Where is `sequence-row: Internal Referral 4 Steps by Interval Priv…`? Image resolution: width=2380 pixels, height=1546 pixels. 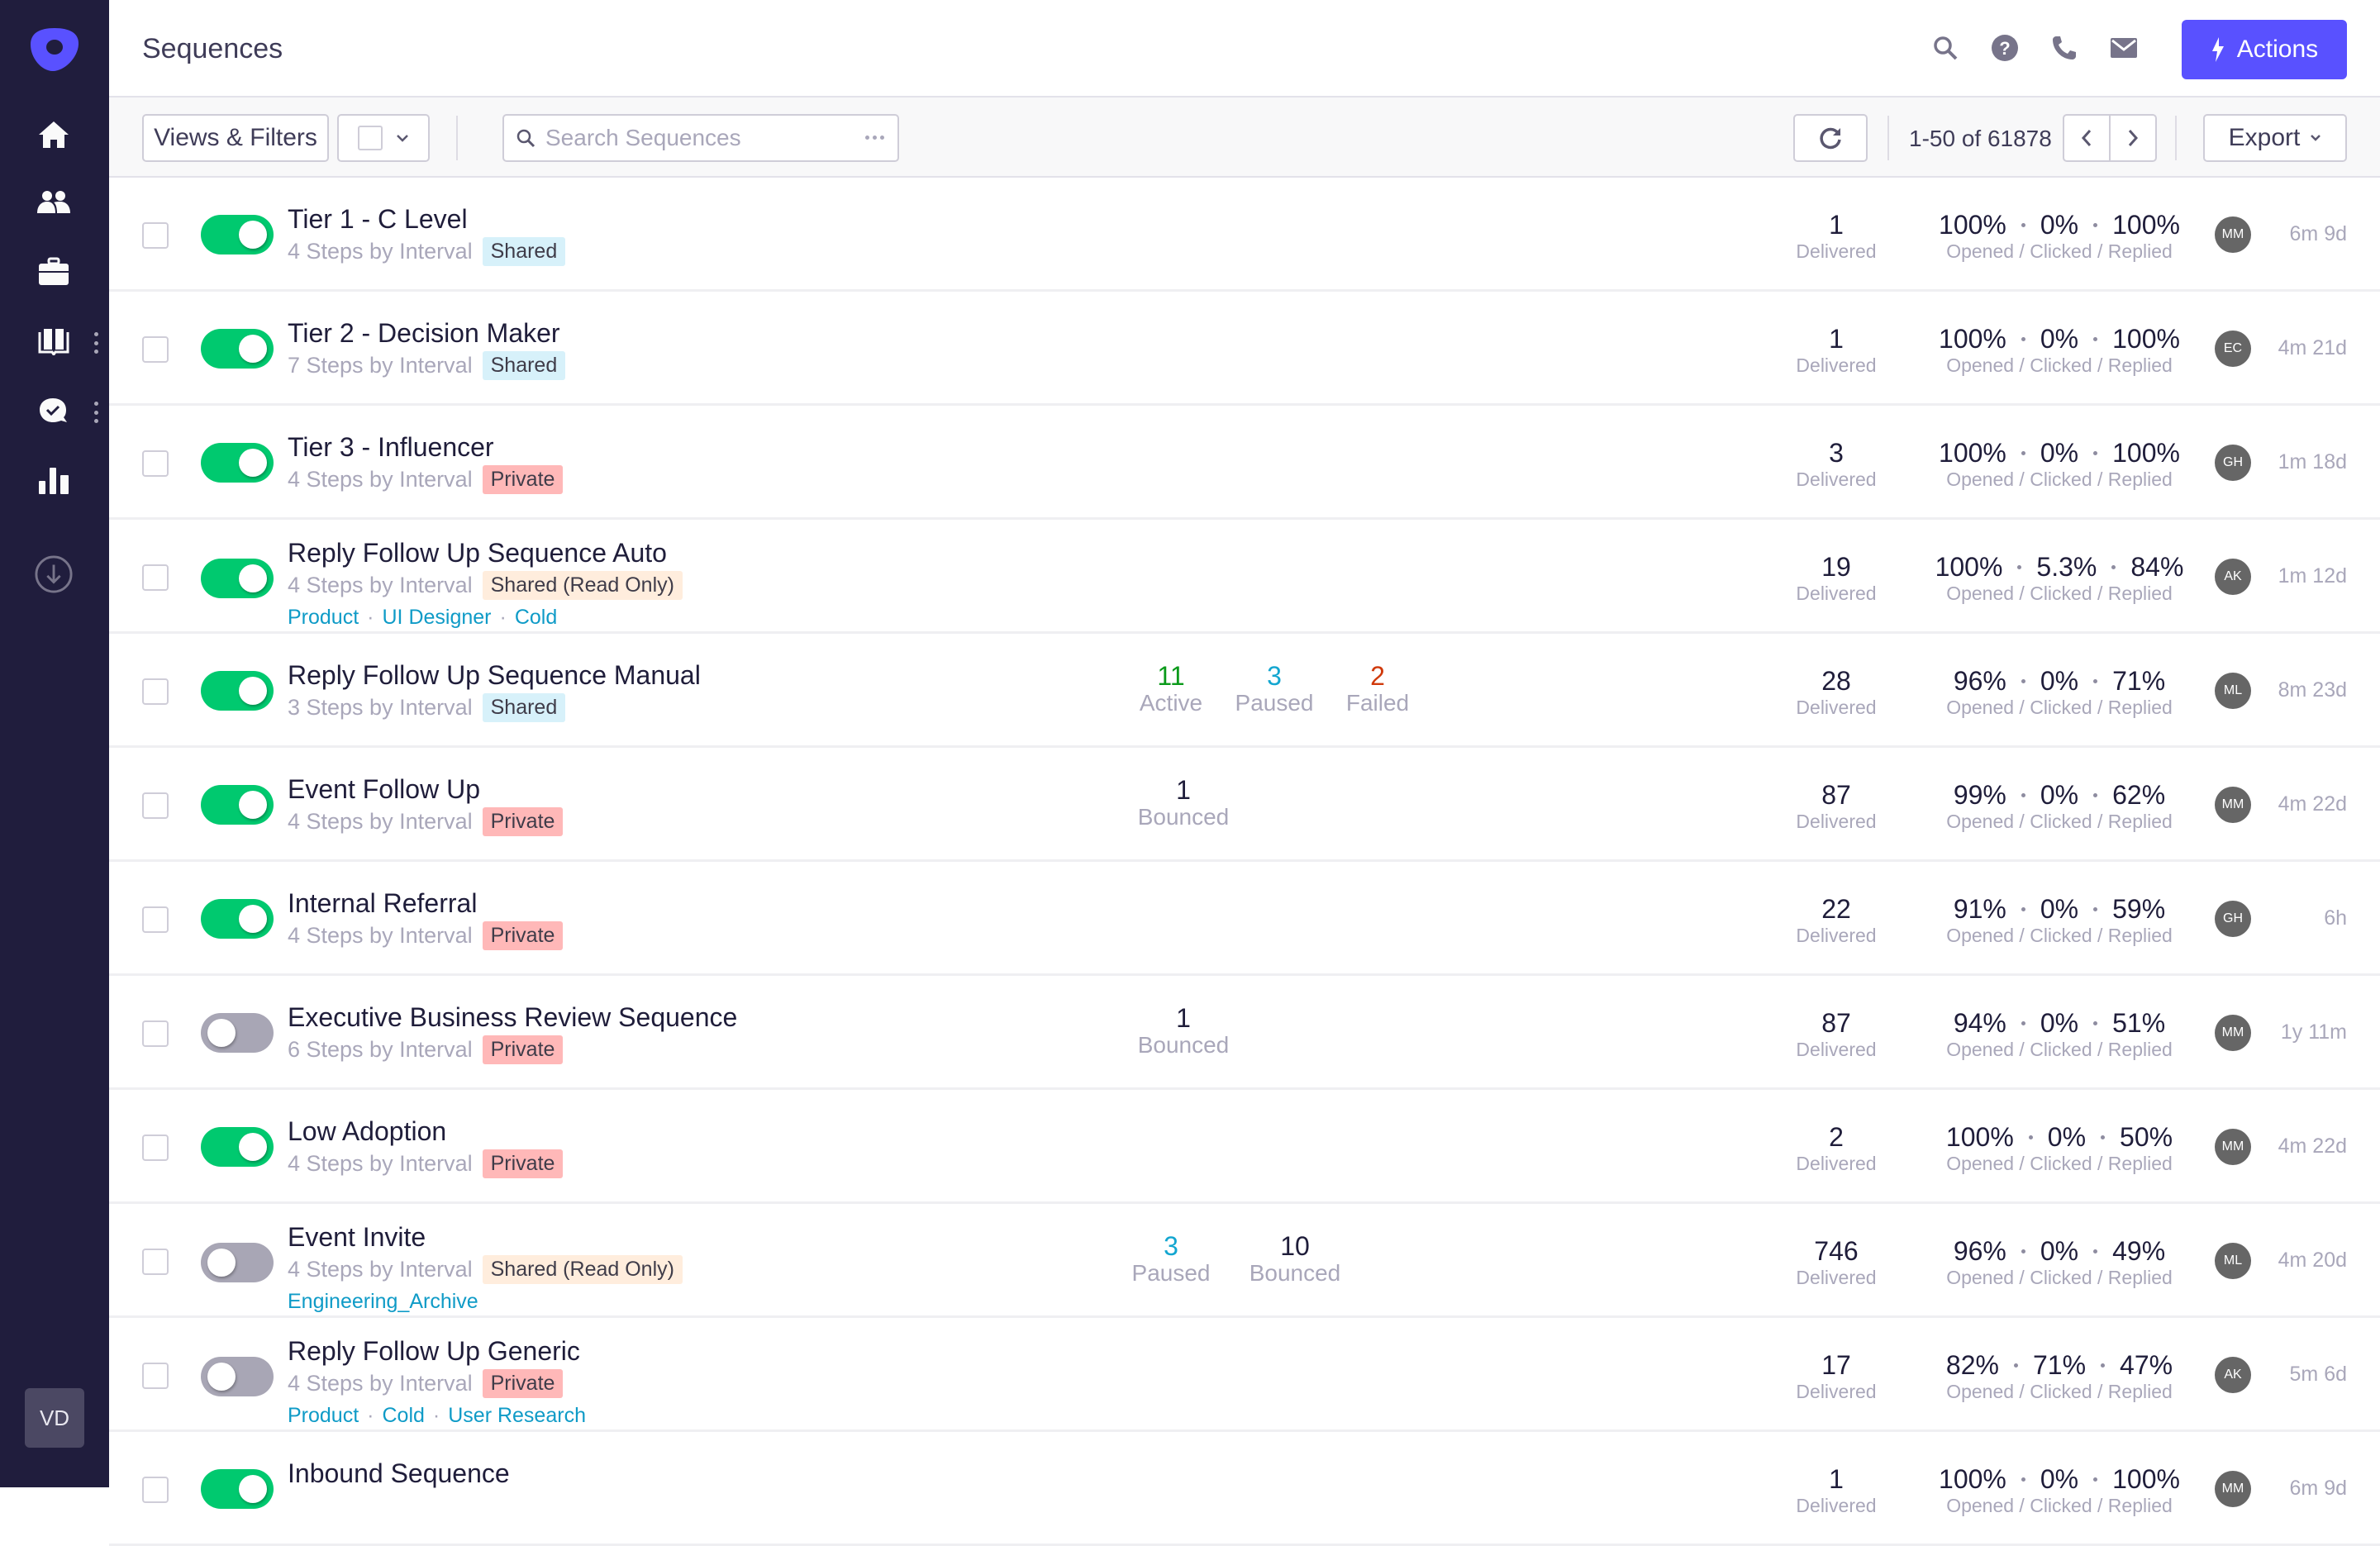 sequence-row: Internal Referral 4 Steps by Interval Priv… is located at coordinates (1244, 919).